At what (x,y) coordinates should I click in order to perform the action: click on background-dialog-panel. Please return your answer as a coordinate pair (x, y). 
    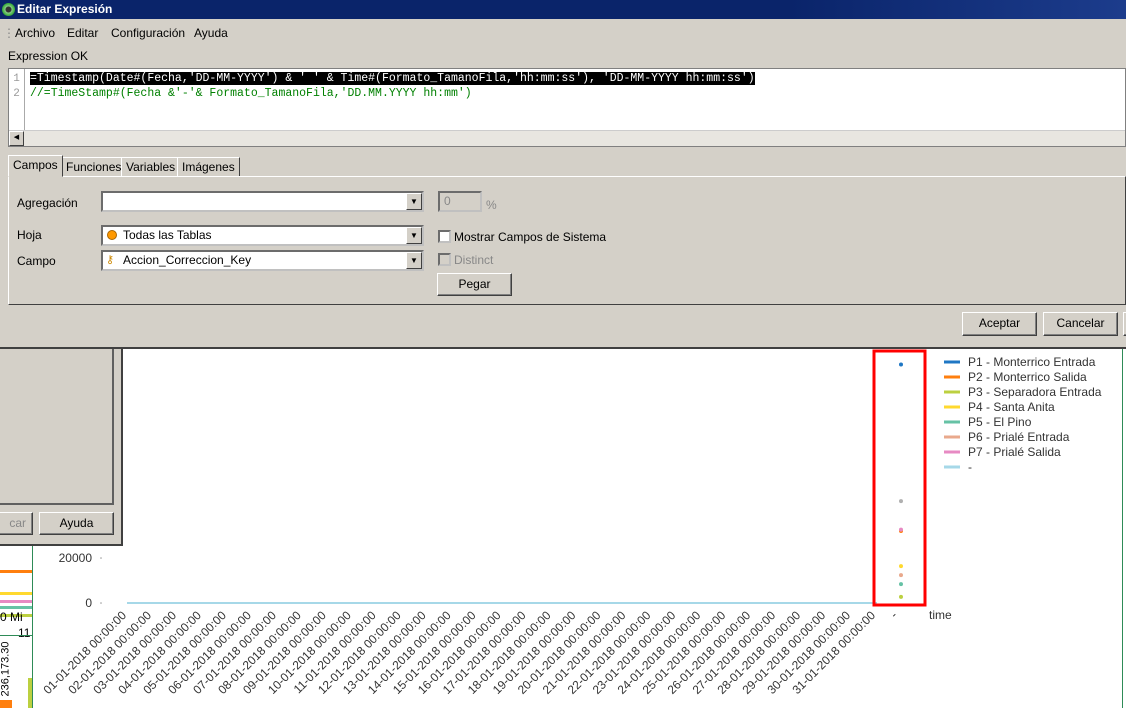
    Looking at the image, I should click on (57, 426).